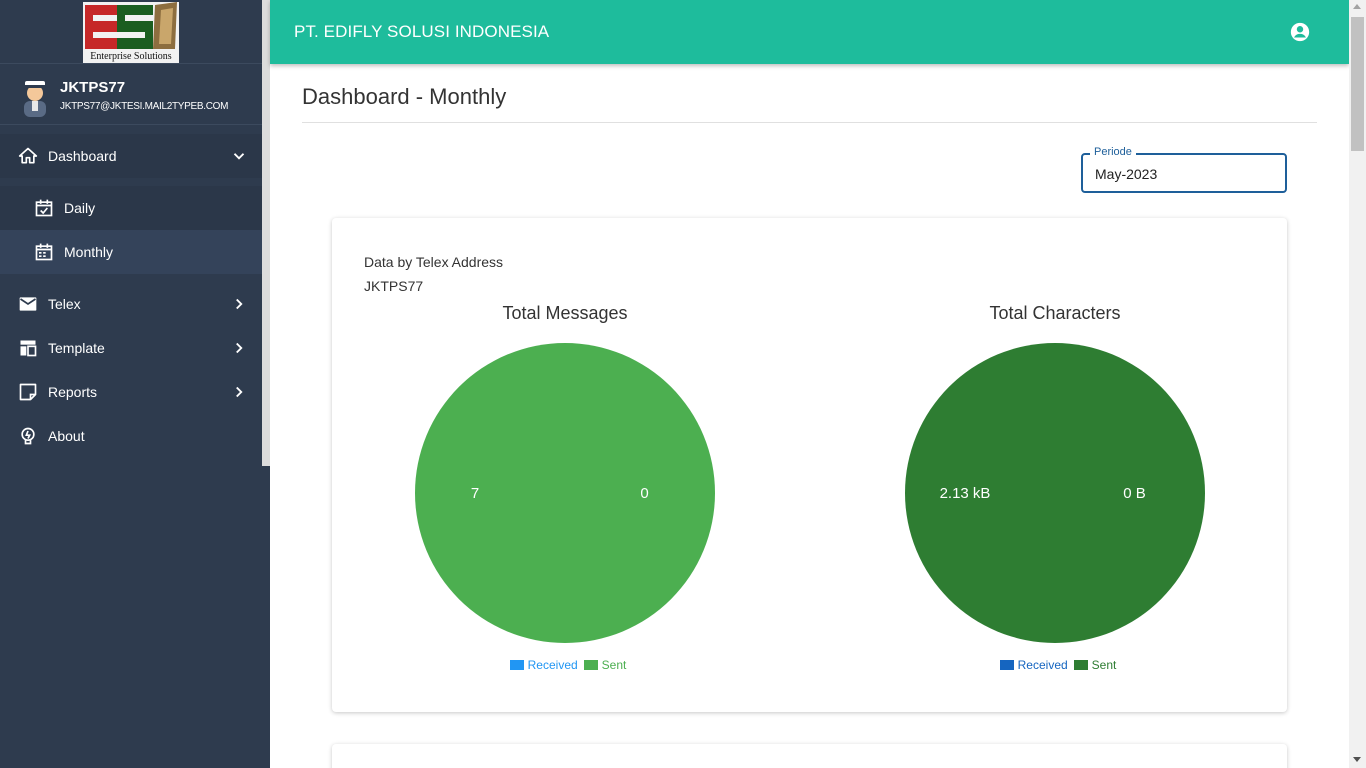 This screenshot has width=1366, height=768. Describe the element at coordinates (131, 252) in the screenshot. I see `sidebar-item-monthly: Monthly` at that location.